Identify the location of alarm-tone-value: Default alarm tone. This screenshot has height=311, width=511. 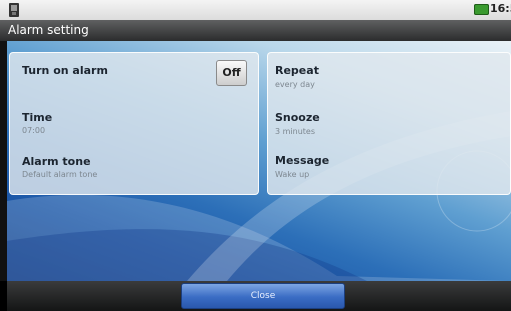
(60, 174).